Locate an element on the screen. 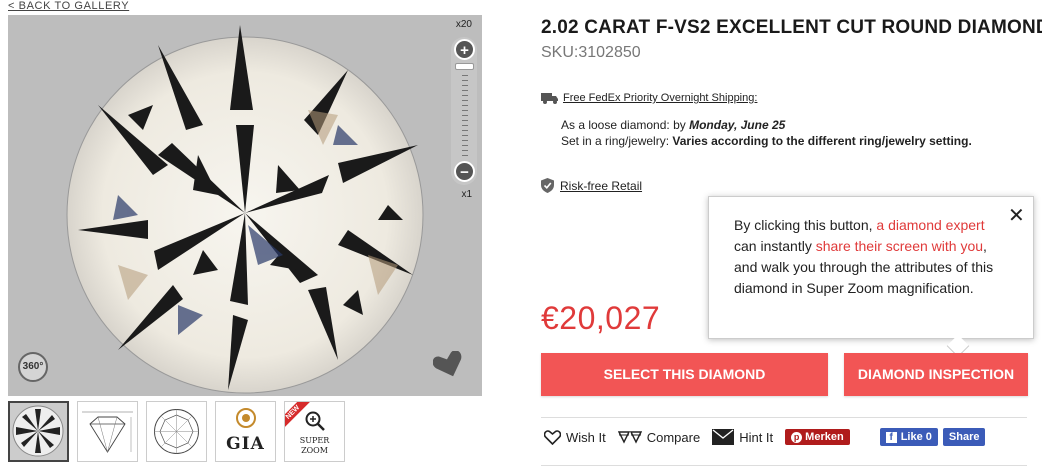 The width and height of the screenshot is (1042, 471). super-zoom-label-line1: SUPER is located at coordinates (314, 440).